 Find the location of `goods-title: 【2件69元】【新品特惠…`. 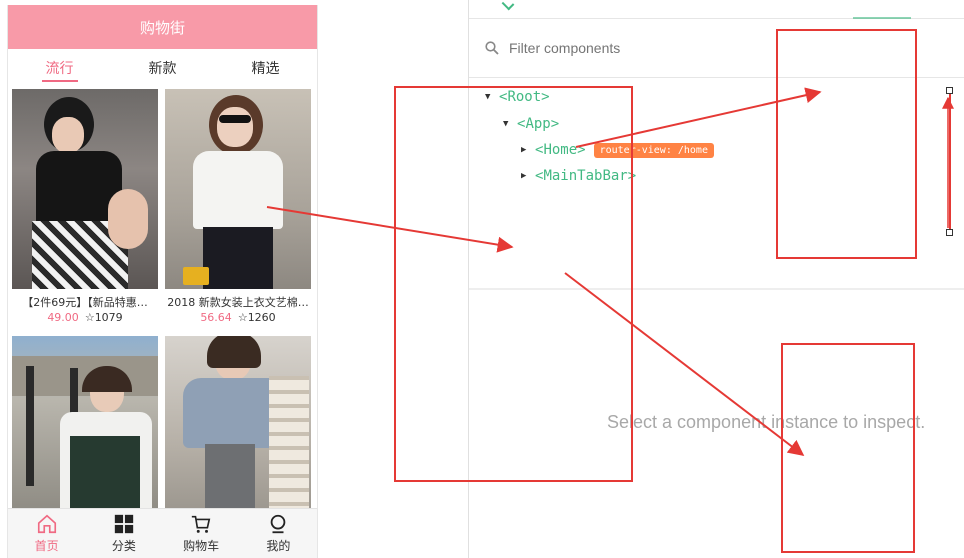

goods-title: 【2件69元】【新品特惠… is located at coordinates (85, 302).